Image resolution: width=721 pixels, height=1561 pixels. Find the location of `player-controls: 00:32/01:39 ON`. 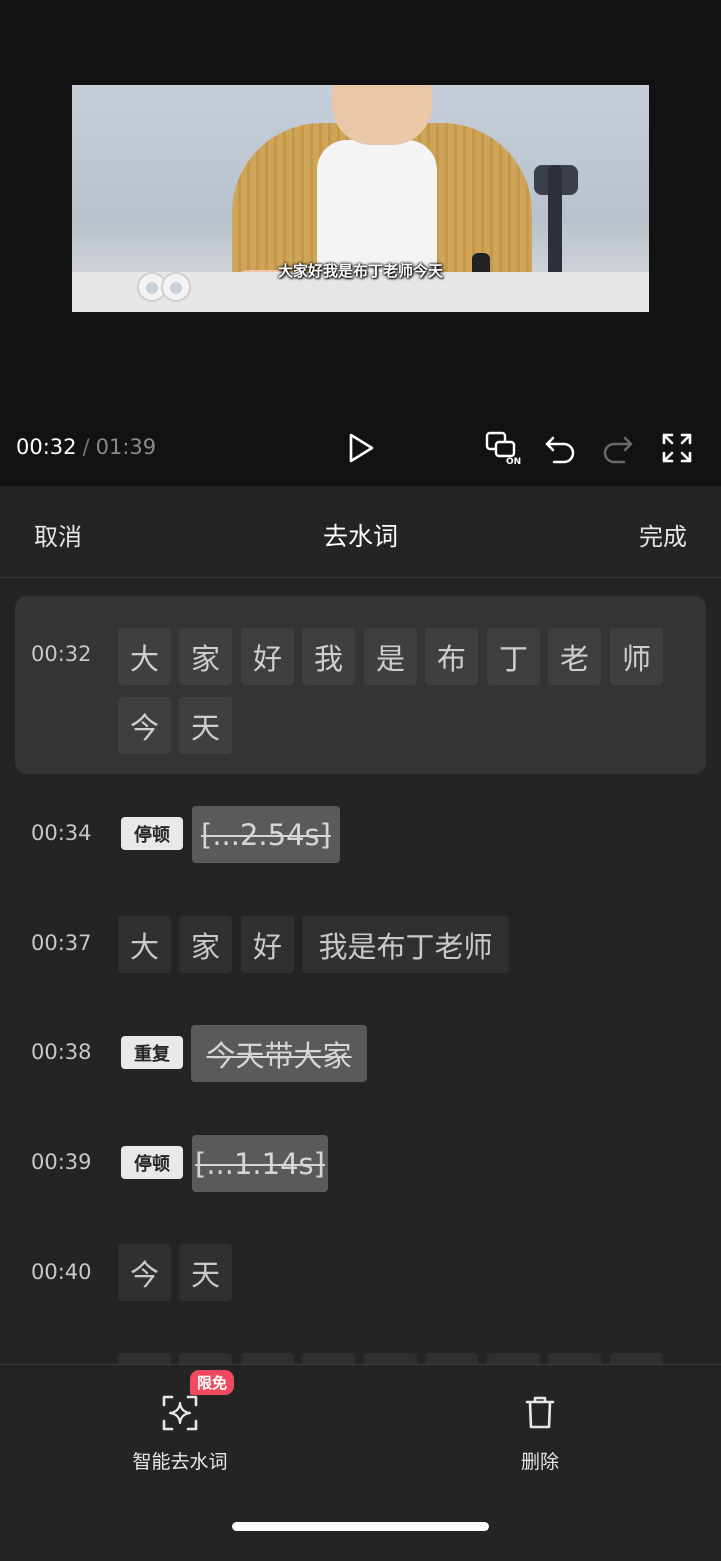

player-controls: 00:32/01:39 ON is located at coordinates (360, 447).